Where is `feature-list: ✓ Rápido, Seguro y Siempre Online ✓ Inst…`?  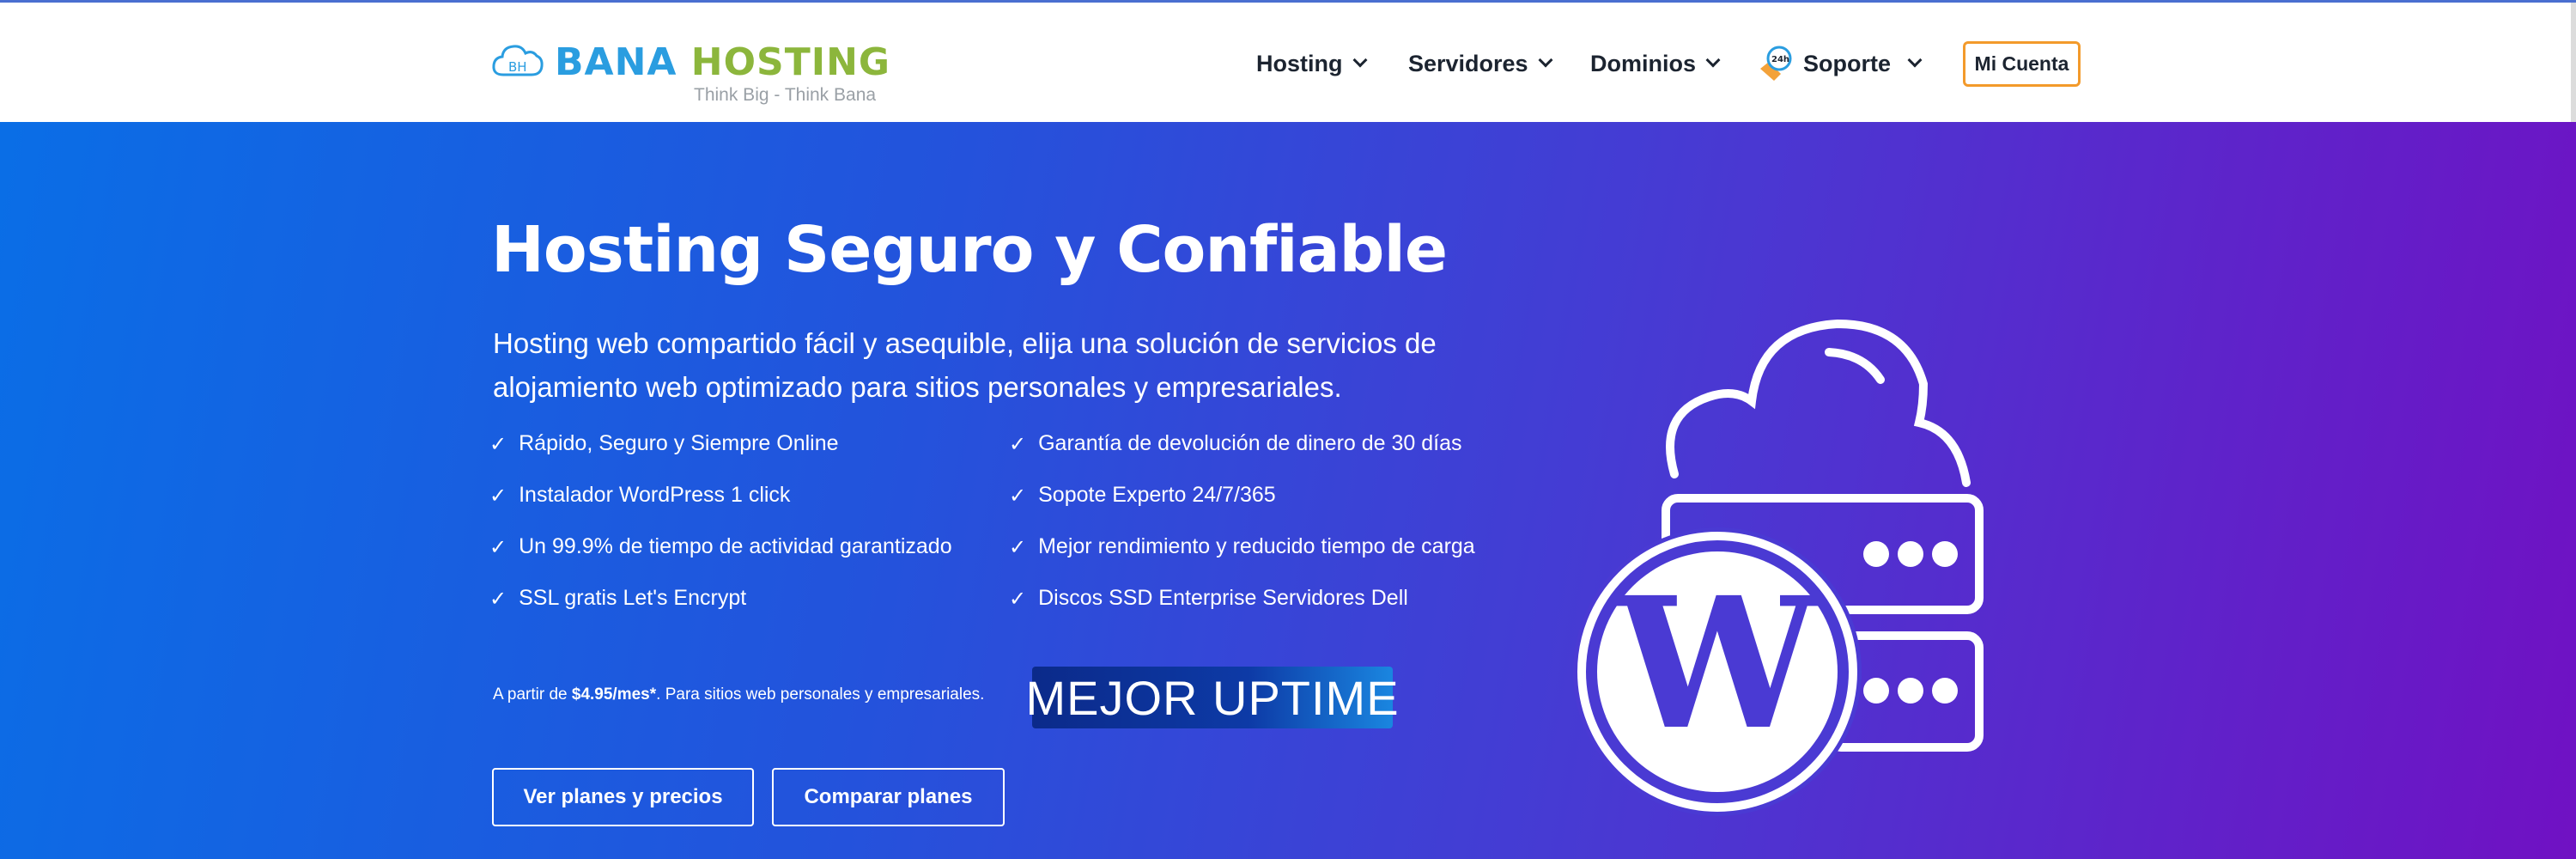
feature-list: ✓ Rápido, Seguro y Siempre Online ✓ Inst… is located at coordinates (1047, 534).